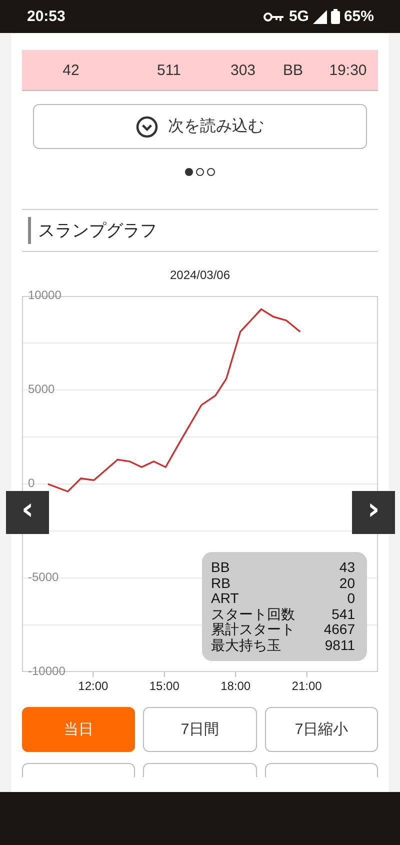  Describe the element at coordinates (373, 512) in the screenshot. I see `next-button: ›` at that location.